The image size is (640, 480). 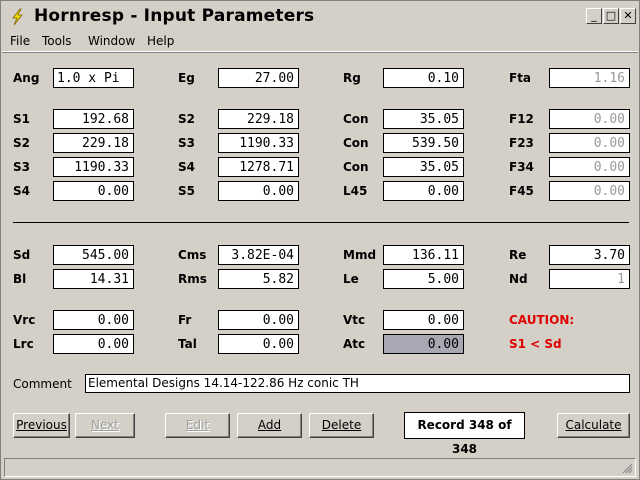 What do you see at coordinates (258, 279) in the screenshot?
I see `field-rms: 5.82` at bounding box center [258, 279].